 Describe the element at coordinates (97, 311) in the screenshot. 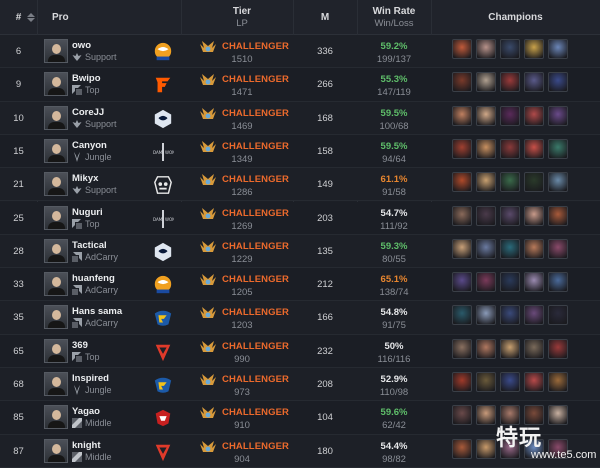

I see `player-name: Hans sama` at that location.